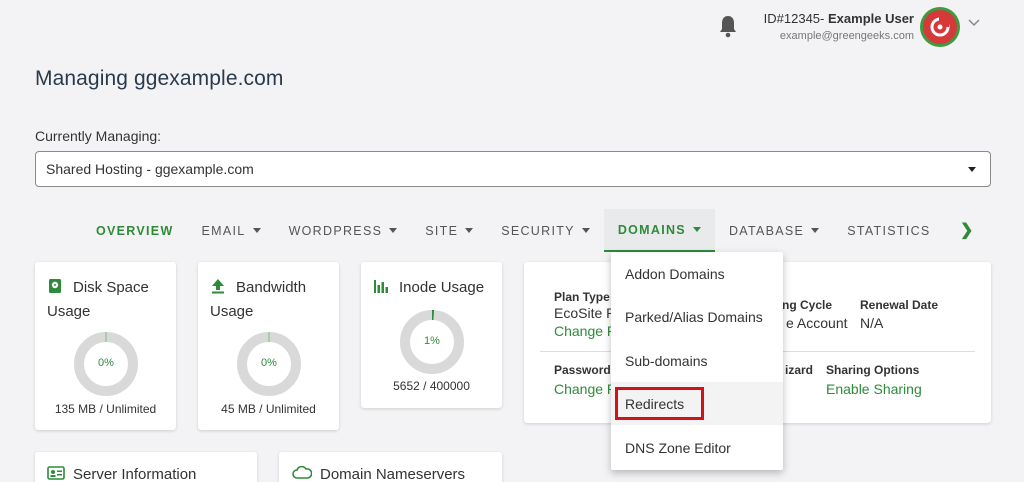 Image resolution: width=1024 pixels, height=482 pixels. Describe the element at coordinates (728, 26) in the screenshot. I see `bell-icon` at that location.